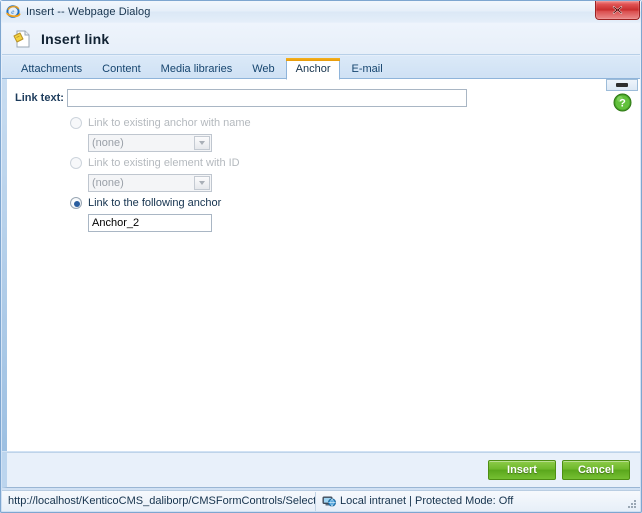 The image size is (642, 513). What do you see at coordinates (150, 223) in the screenshot?
I see `anchor-name-input` at bounding box center [150, 223].